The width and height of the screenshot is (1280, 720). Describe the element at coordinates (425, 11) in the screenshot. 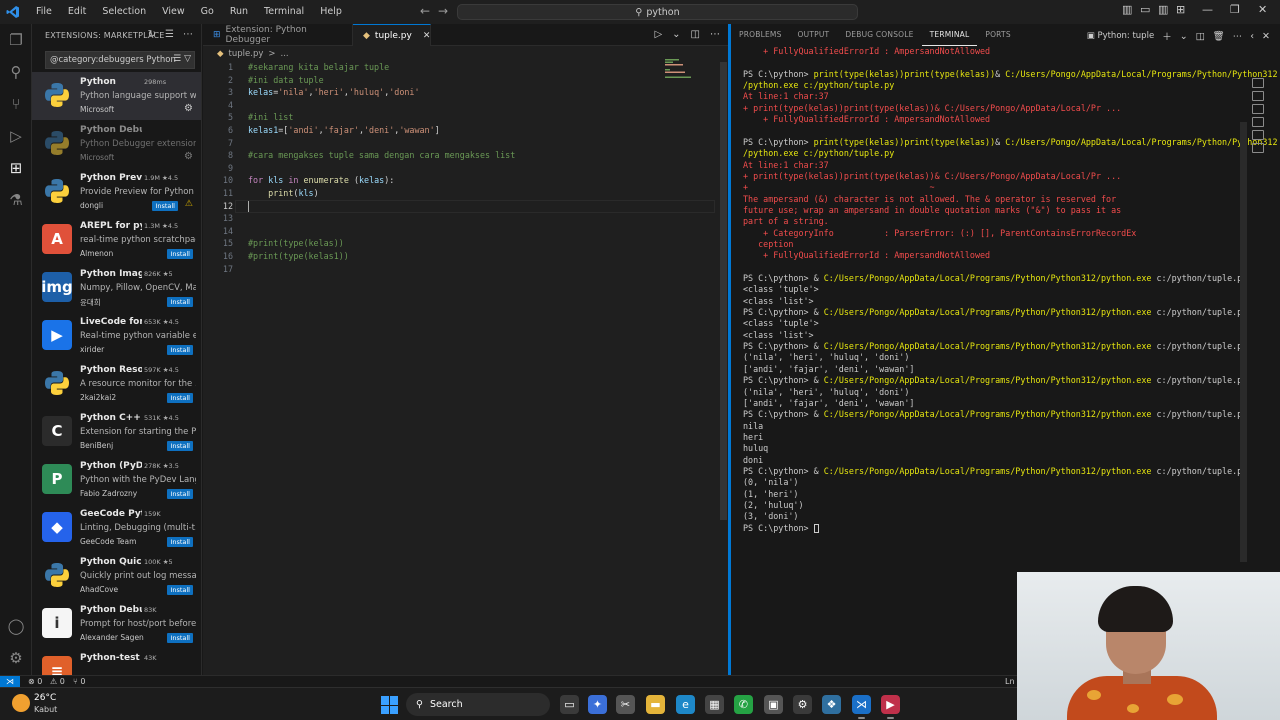

I see `back-arrow-icon: ←` at that location.